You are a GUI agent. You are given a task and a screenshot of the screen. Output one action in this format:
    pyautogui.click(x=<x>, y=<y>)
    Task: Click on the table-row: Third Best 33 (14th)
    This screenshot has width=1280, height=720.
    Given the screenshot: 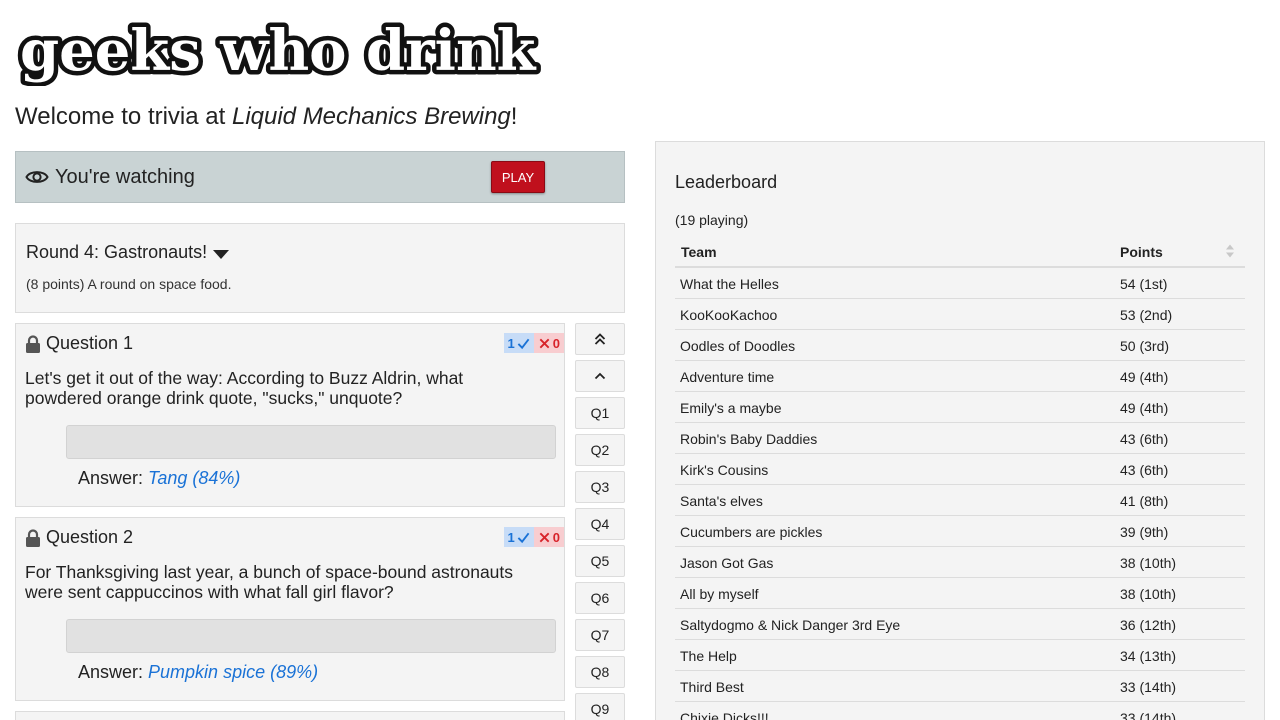 What is the action you would take?
    pyautogui.click(x=960, y=686)
    